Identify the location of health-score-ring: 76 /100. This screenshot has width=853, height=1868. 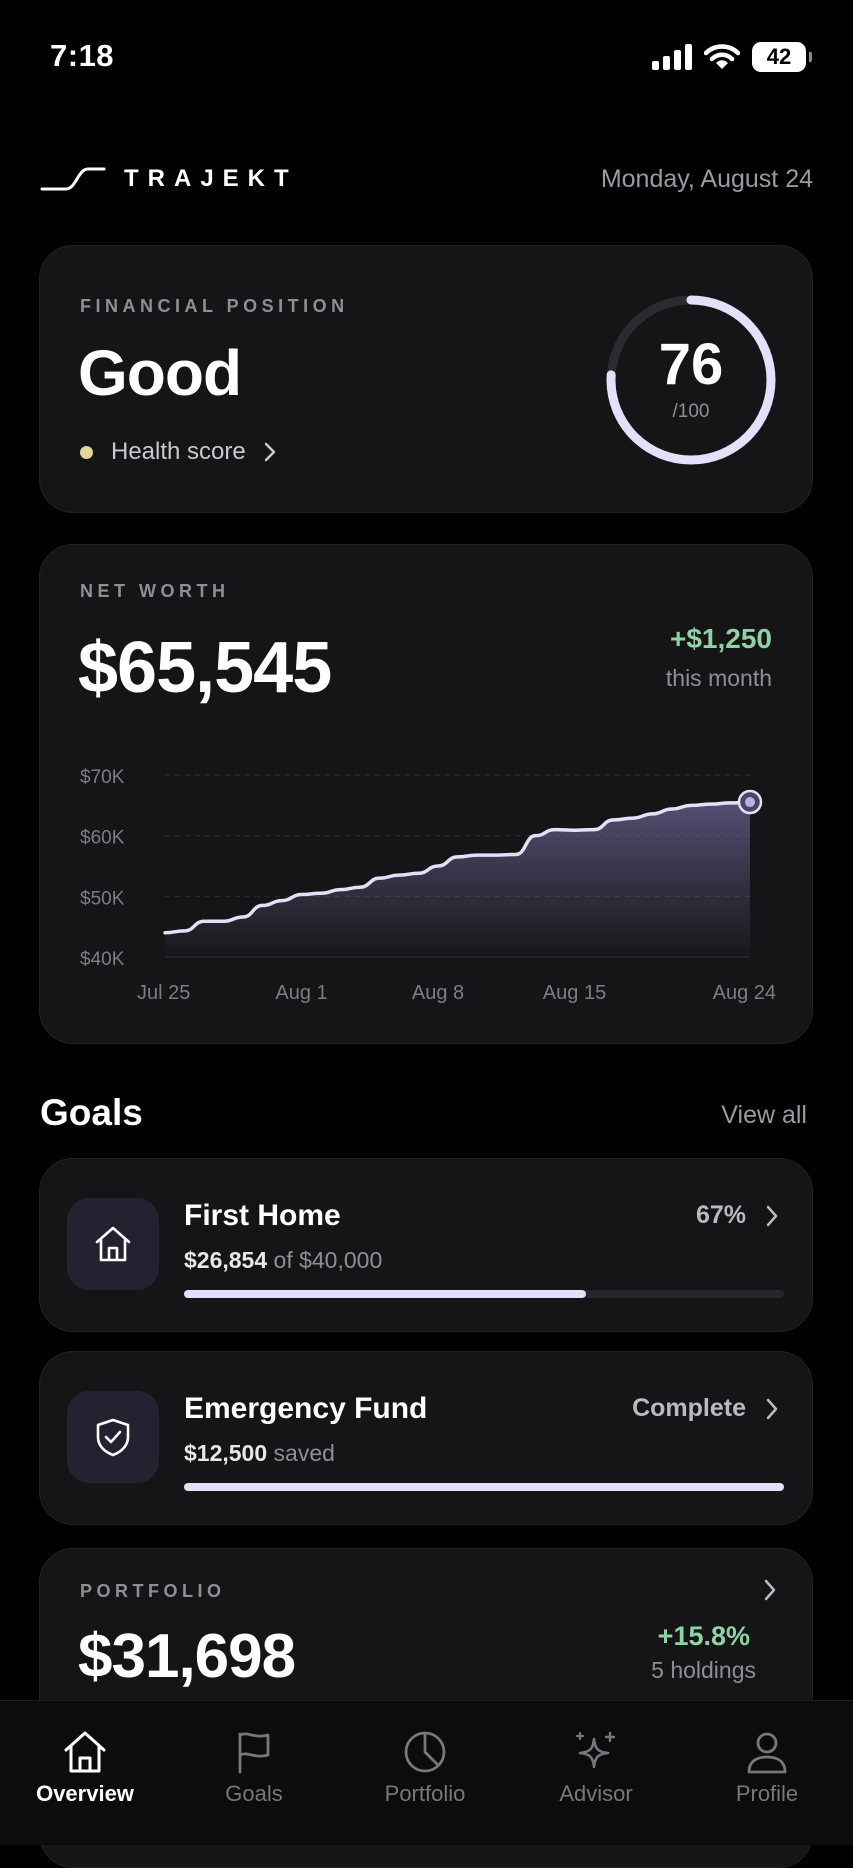
(691, 380).